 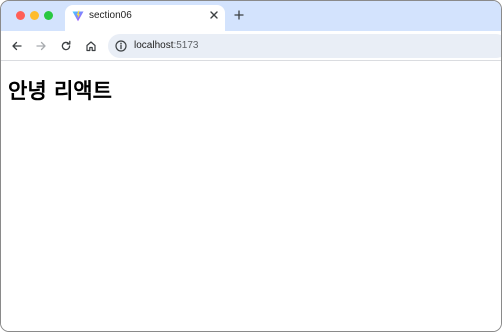 What do you see at coordinates (20, 15) in the screenshot?
I see `close-window-button` at bounding box center [20, 15].